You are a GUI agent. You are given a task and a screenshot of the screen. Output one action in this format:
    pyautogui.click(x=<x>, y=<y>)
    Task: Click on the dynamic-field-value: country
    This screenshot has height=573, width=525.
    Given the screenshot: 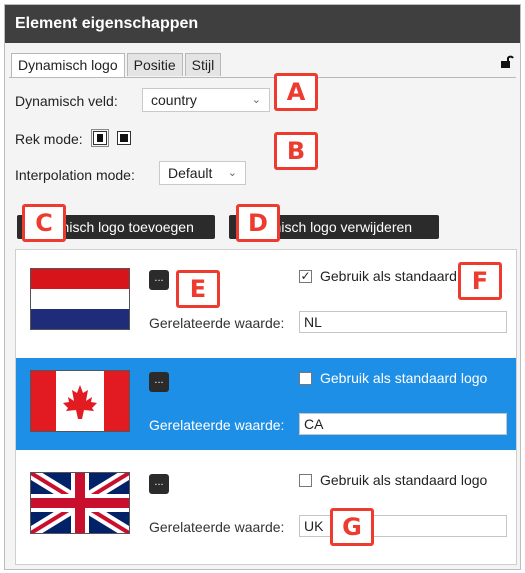 What is the action you would take?
    pyautogui.click(x=174, y=100)
    